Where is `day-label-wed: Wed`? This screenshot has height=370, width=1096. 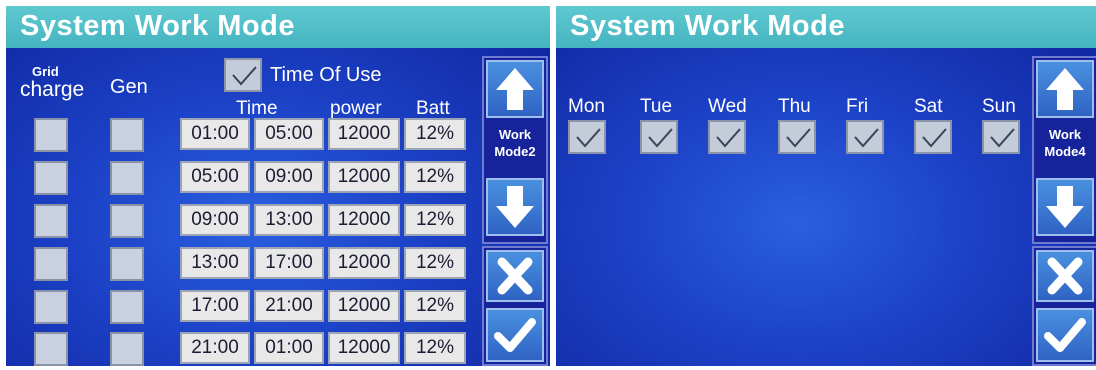 day-label-wed: Wed is located at coordinates (727, 106).